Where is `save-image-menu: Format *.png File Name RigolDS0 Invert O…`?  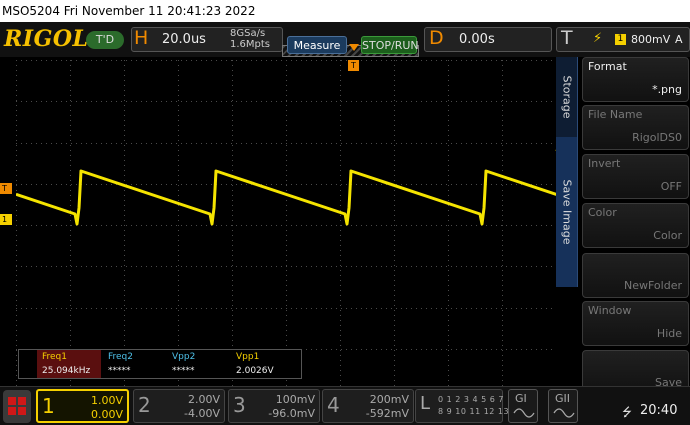 save-image-menu: Format *.png File Name RigolDS0 Invert O… is located at coordinates (634, 226).